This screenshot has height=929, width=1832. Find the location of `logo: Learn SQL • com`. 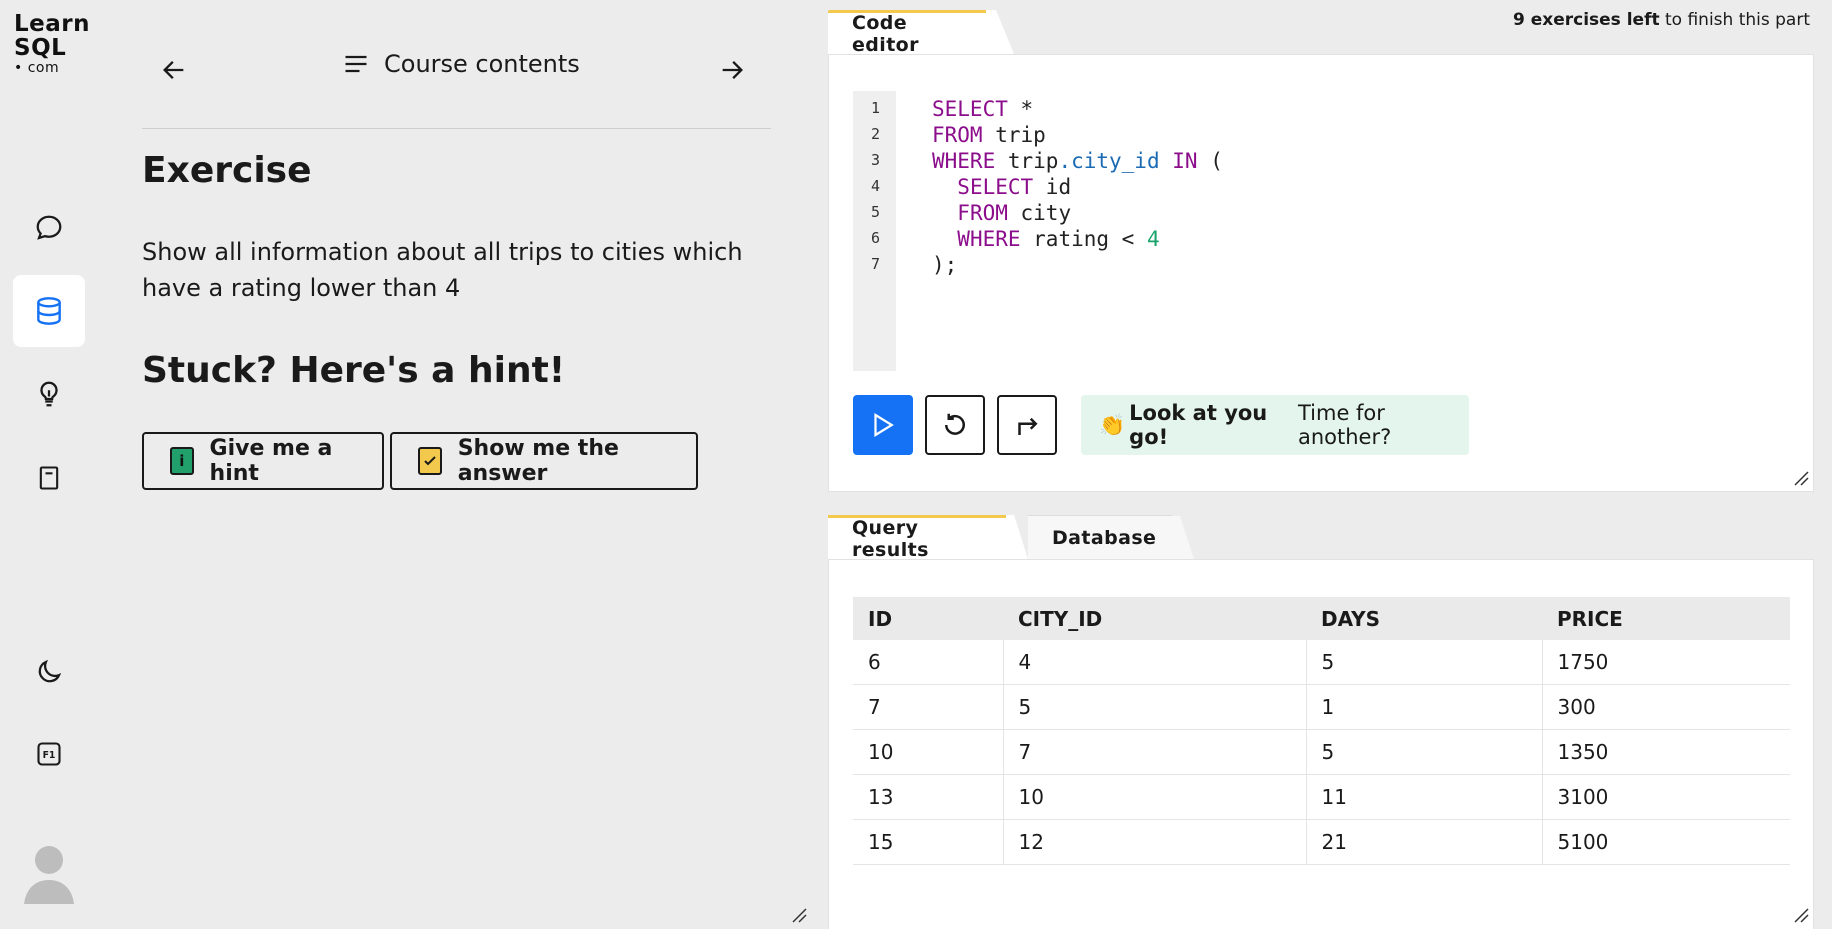

logo: Learn SQL • com is located at coordinates (52, 44).